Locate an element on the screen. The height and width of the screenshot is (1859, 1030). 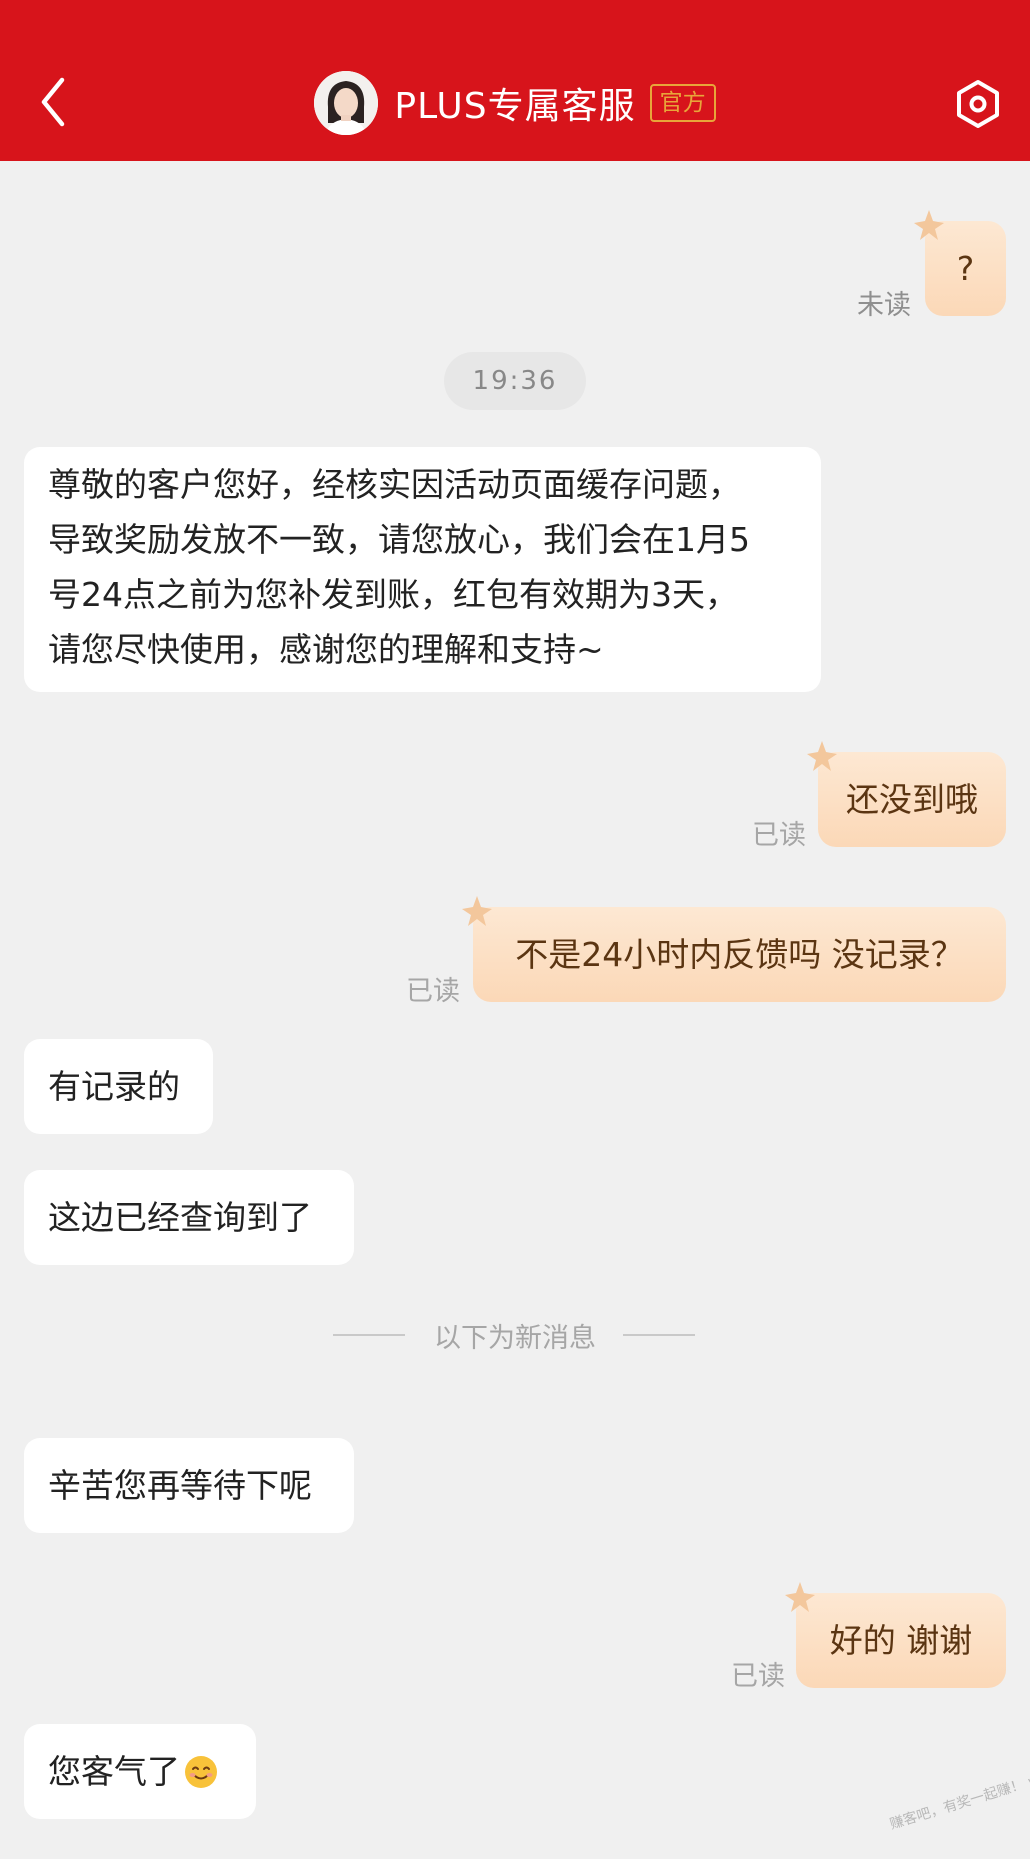
message-text: 好的 谢谢 is located at coordinates (901, 1640).